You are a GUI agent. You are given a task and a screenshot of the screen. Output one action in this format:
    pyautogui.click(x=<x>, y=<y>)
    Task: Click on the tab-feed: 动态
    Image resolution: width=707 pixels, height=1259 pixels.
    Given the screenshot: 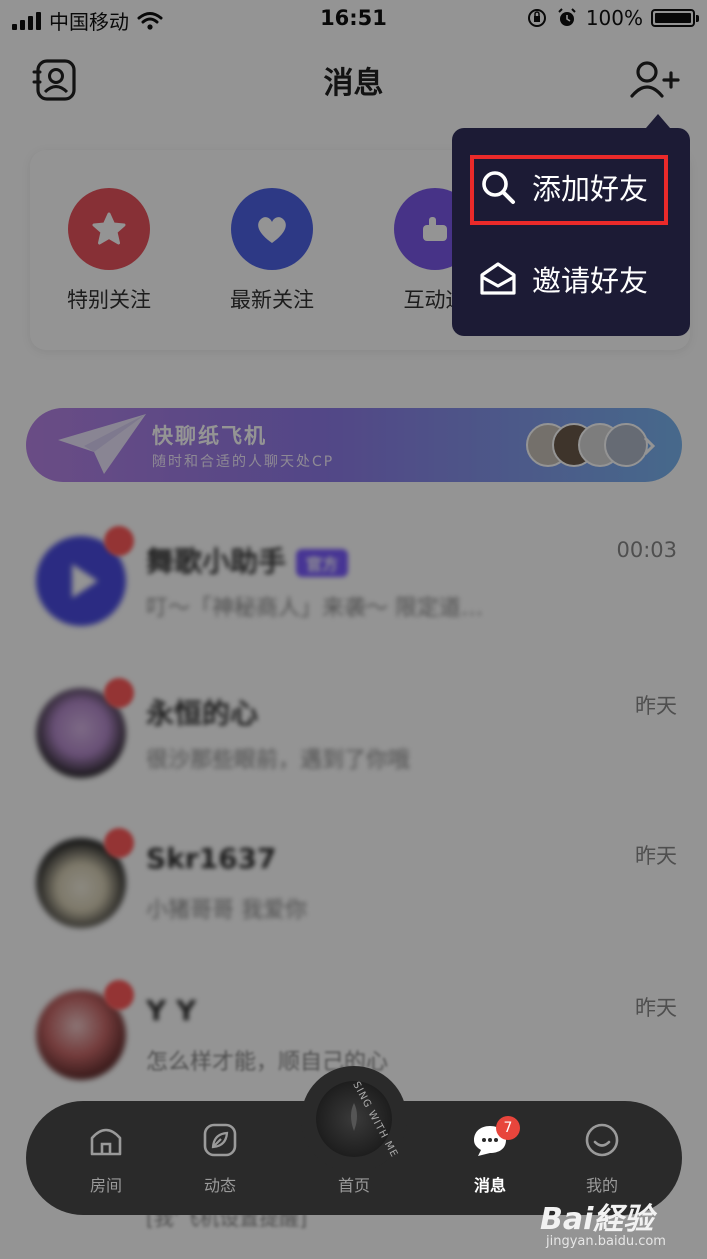 What is the action you would take?
    pyautogui.click(x=220, y=1158)
    